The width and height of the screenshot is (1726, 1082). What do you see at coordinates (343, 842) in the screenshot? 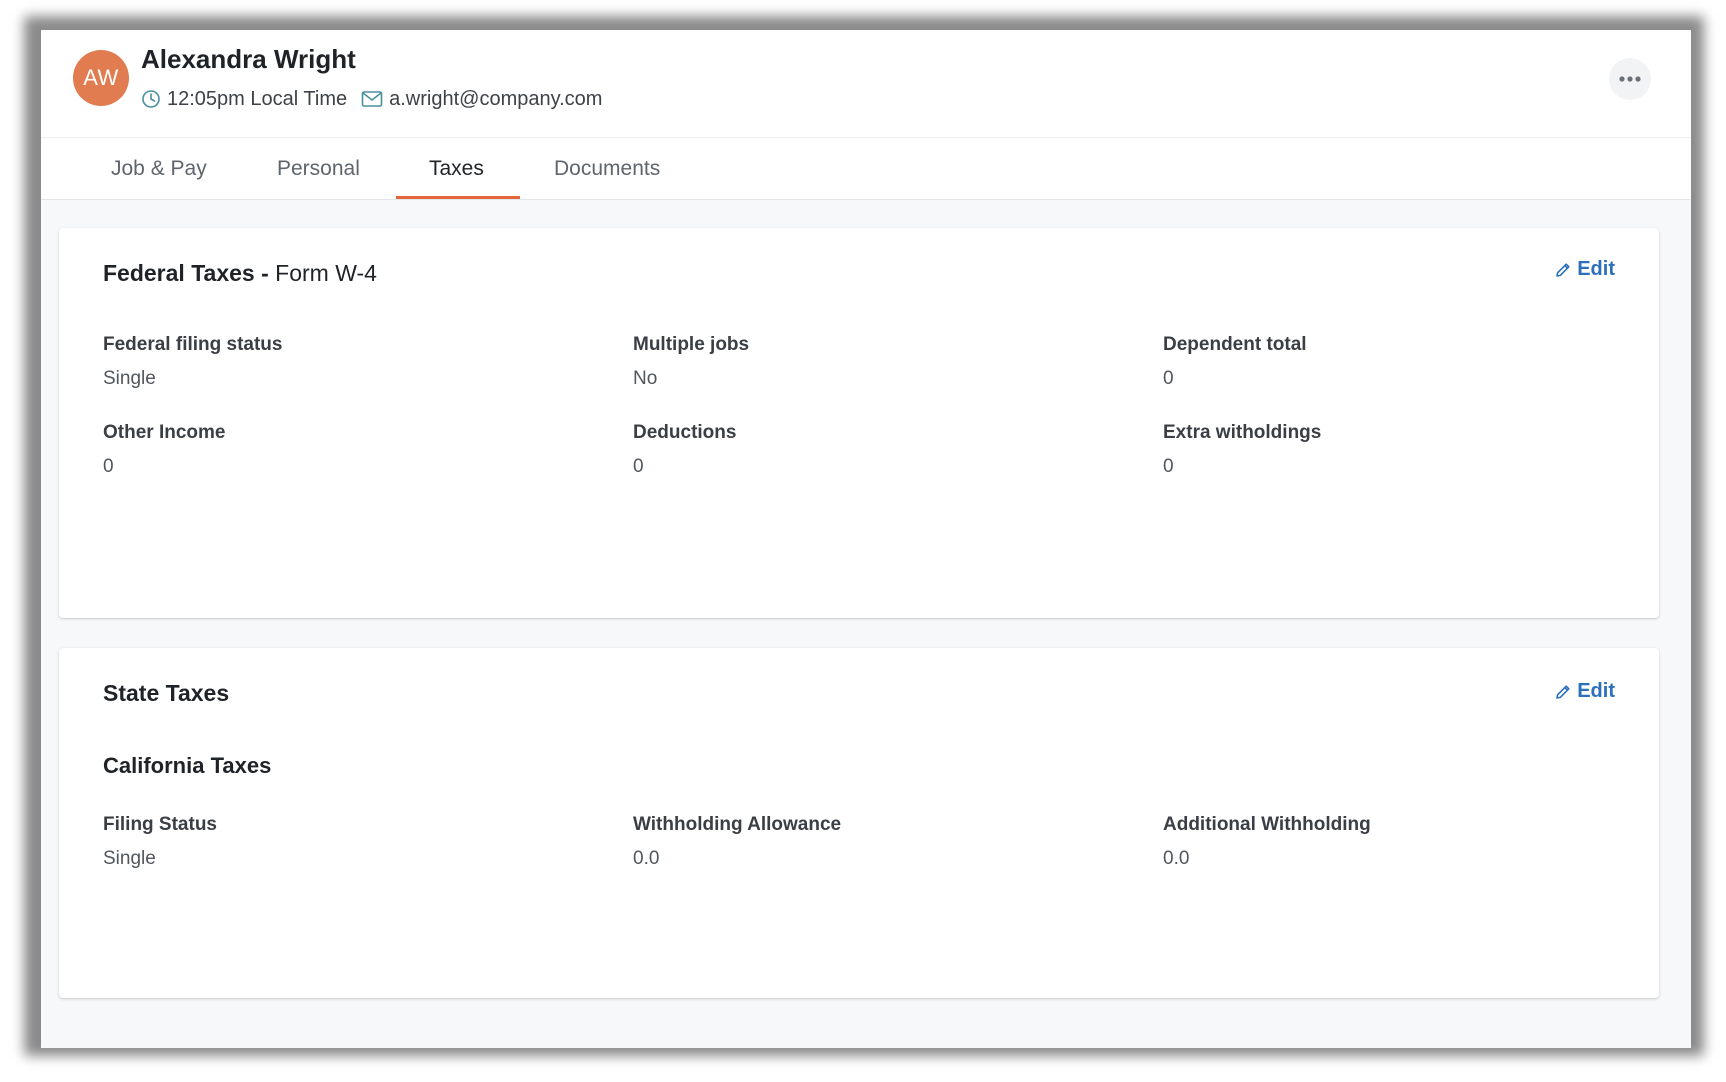
I see `field-filing-status: Filing Status Single` at bounding box center [343, 842].